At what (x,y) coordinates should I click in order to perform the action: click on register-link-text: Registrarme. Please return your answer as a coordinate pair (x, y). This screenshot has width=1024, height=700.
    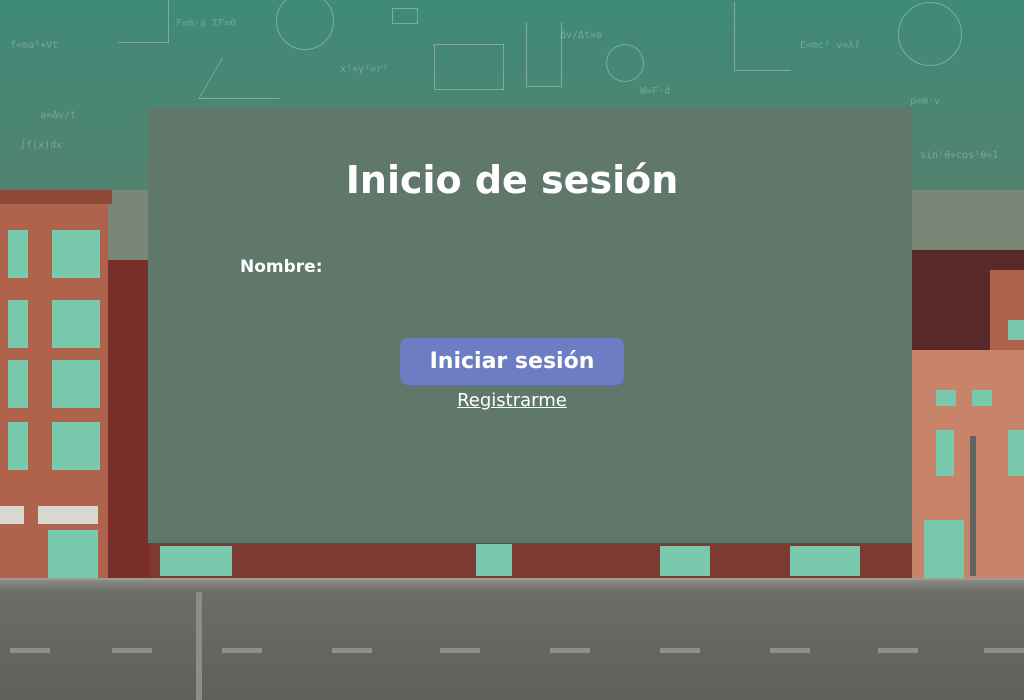
    Looking at the image, I should click on (512, 400).